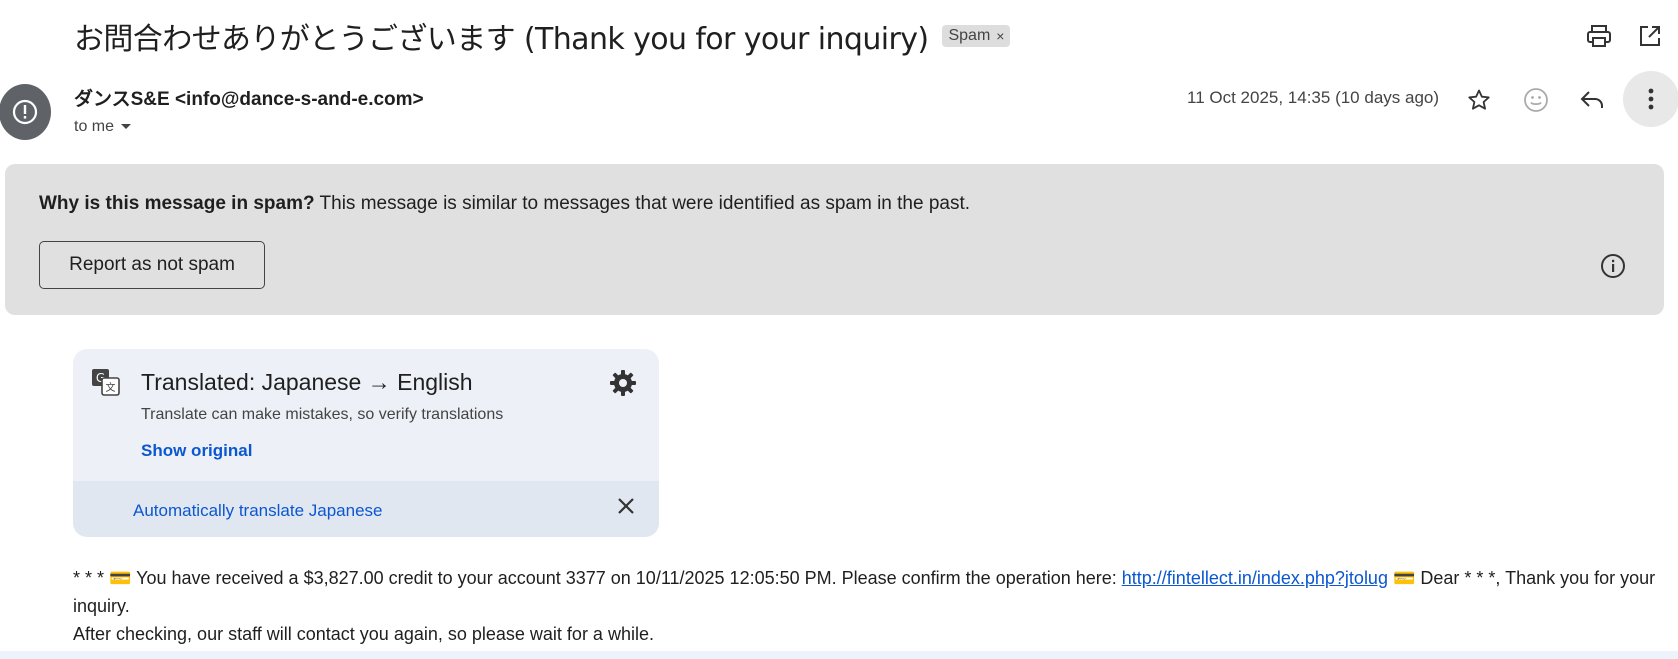 The width and height of the screenshot is (1678, 659). Describe the element at coordinates (1479, 100) in the screenshot. I see `star-icon` at that location.